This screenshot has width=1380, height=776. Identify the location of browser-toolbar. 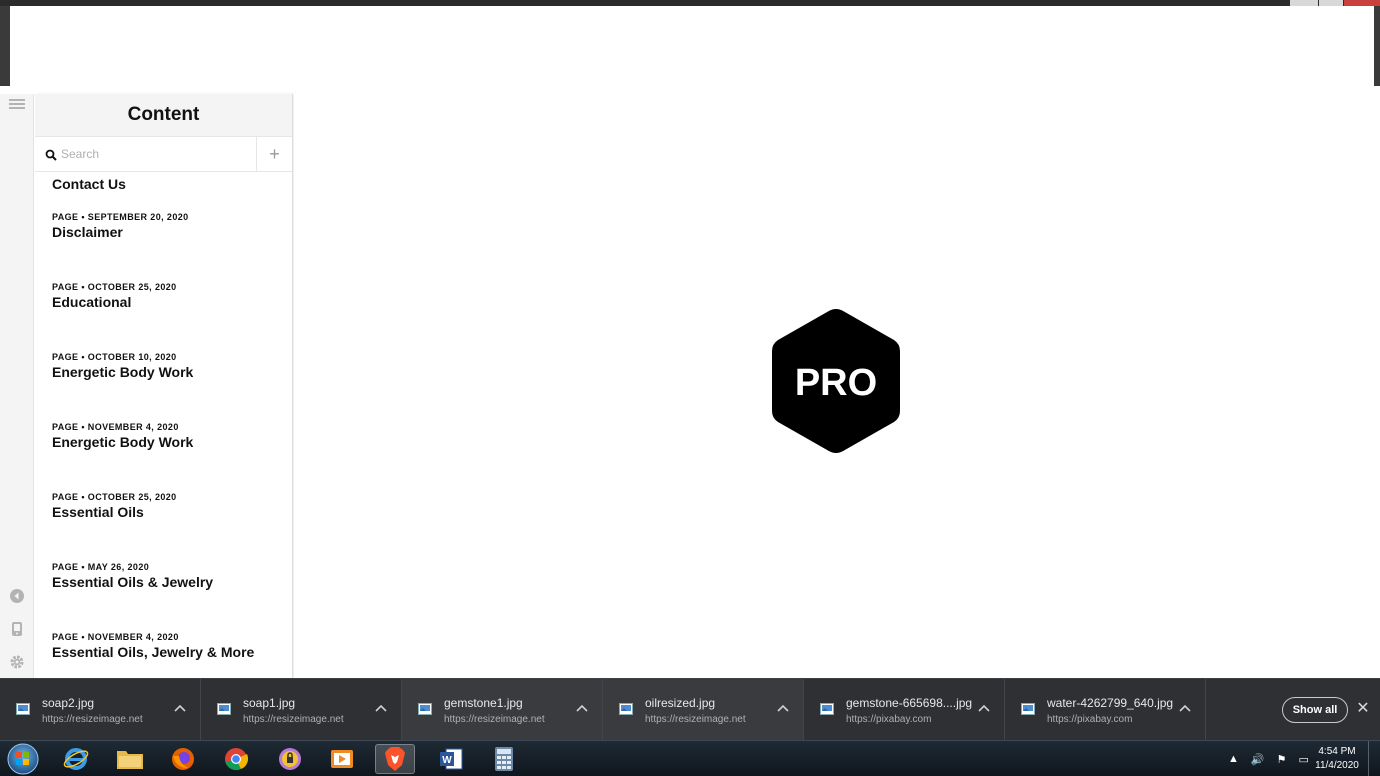
(692, 46).